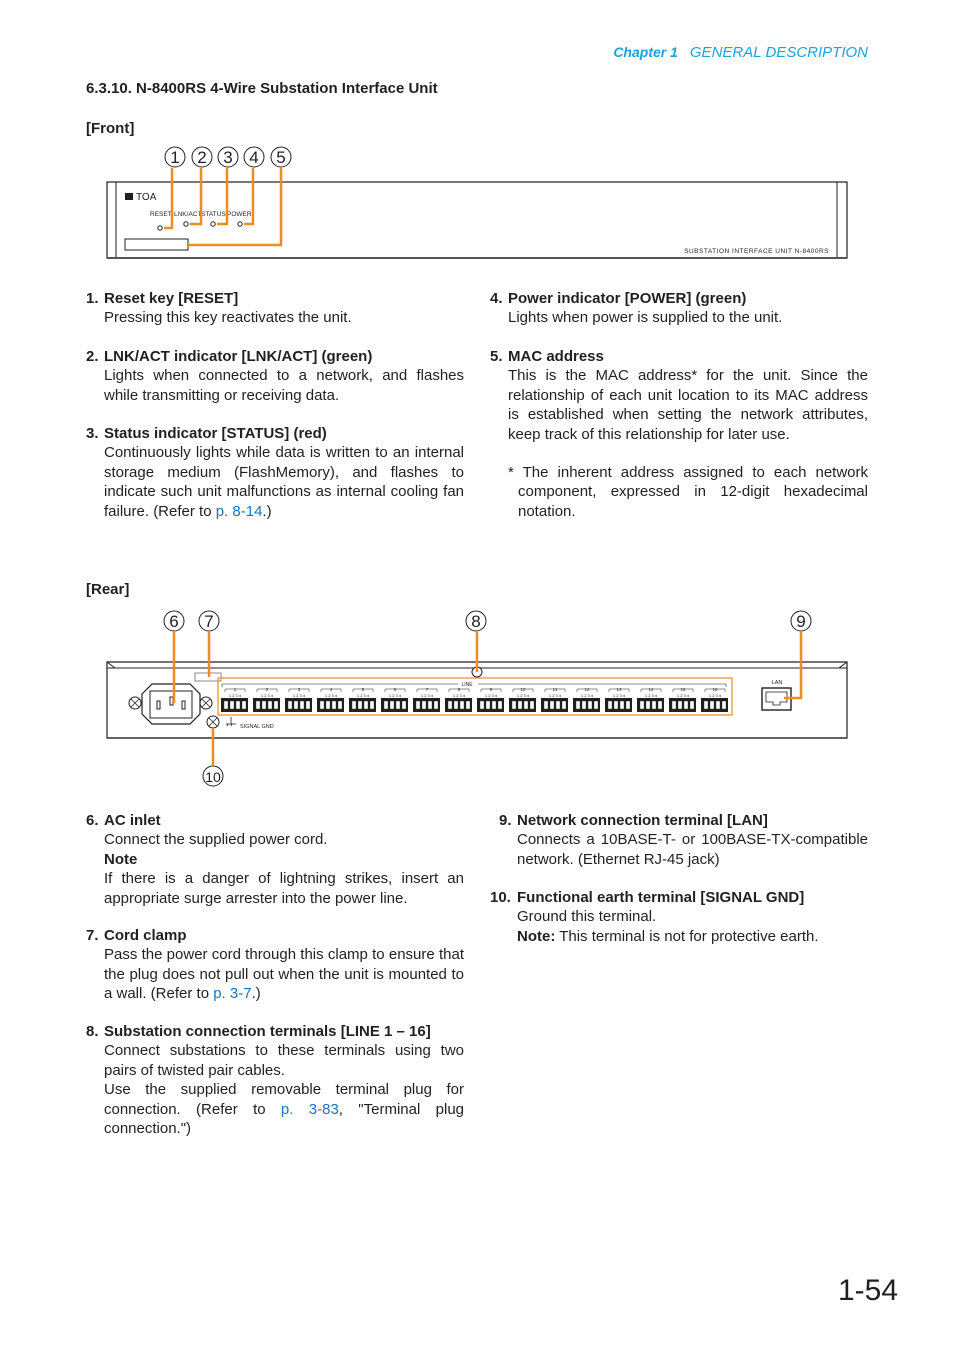  I want to click on reset-key, so click(160, 228).